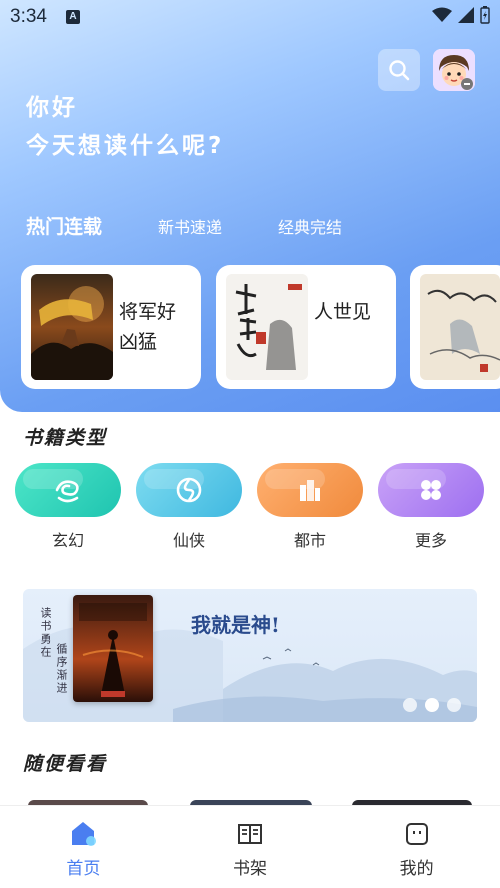  What do you see at coordinates (45, 633) in the screenshot?
I see `banner-vertical-text-1: 读书勇在` at bounding box center [45, 633].